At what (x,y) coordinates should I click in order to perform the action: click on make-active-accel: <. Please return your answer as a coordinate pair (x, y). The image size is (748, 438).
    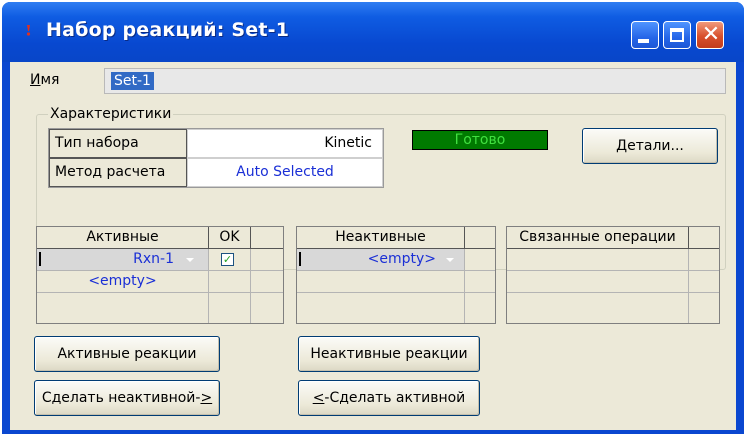
    Looking at the image, I should click on (318, 398).